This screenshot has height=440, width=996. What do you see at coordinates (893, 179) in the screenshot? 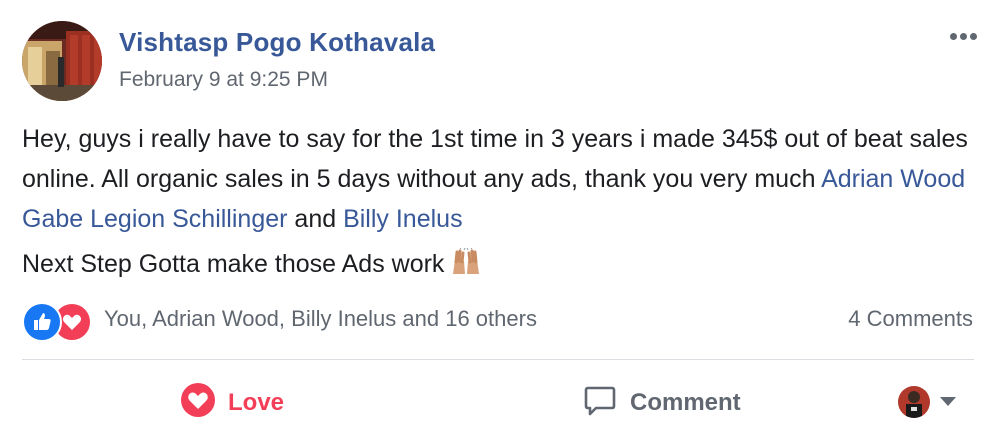
I see `mention-adrian-wood: Adrian Wood` at bounding box center [893, 179].